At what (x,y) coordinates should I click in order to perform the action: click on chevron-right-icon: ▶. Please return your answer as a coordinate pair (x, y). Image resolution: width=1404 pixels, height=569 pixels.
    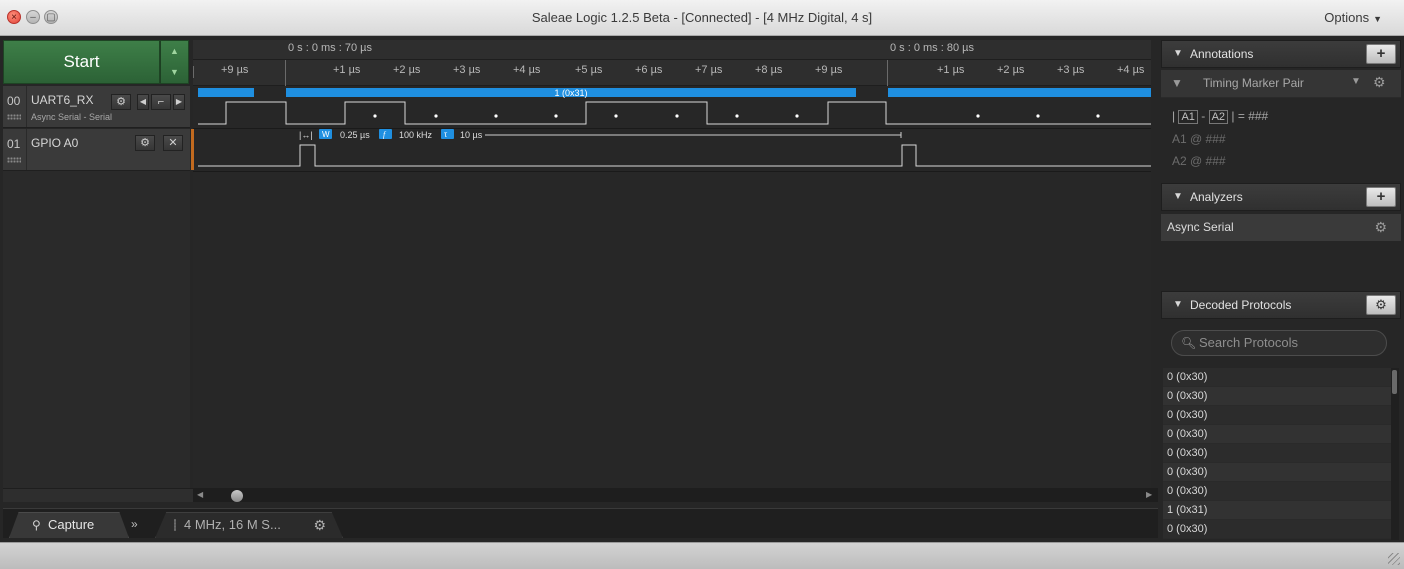
    Looking at the image, I should click on (179, 102).